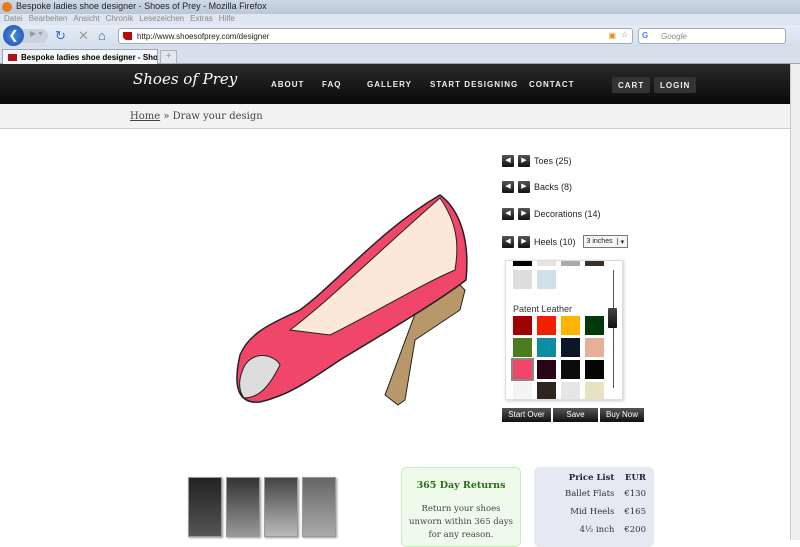 The height and width of the screenshot is (547, 800). What do you see at coordinates (7, 7) in the screenshot?
I see `firefox-icon` at bounding box center [7, 7].